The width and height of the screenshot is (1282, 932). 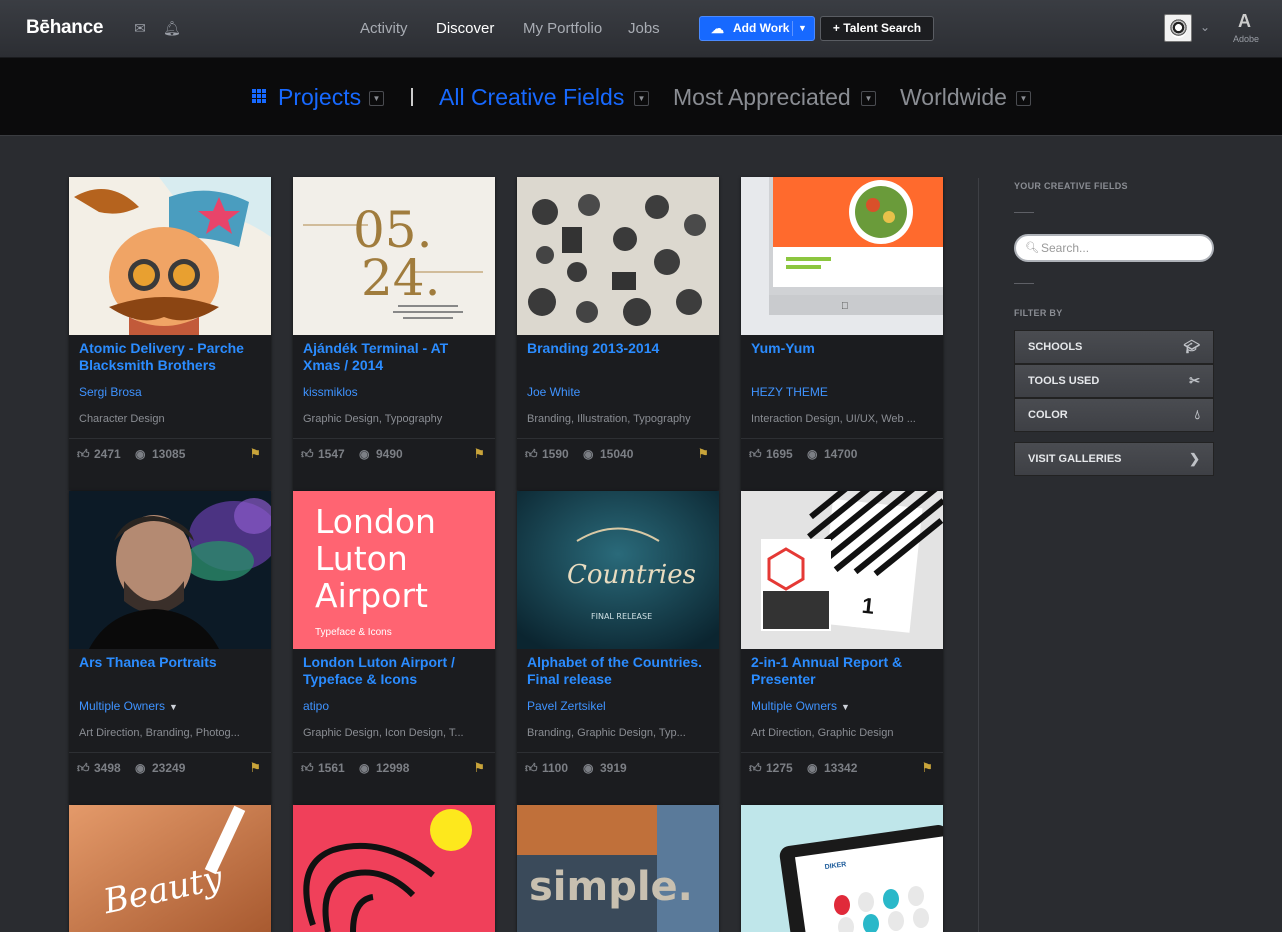 I want to click on project-thumbnail: simple., so click(x=618, y=868).